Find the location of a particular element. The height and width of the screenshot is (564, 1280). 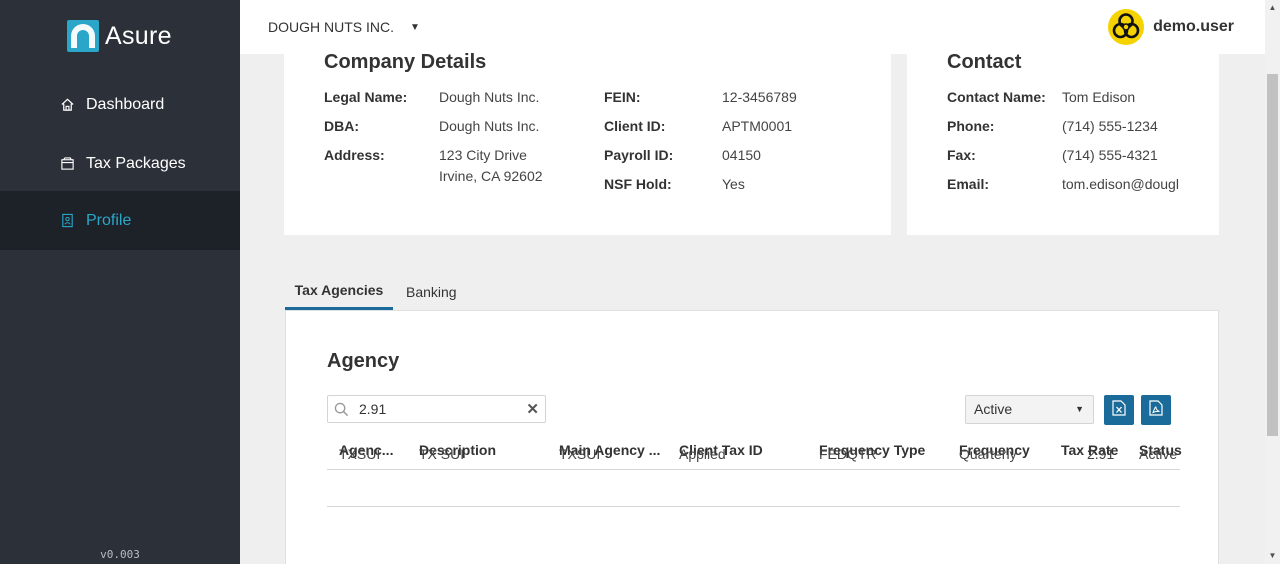

fein-label: FEIN: is located at coordinates (622, 97).